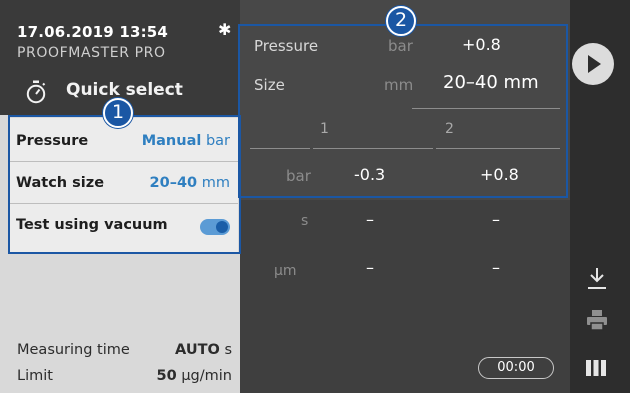 The image size is (630, 393). Describe the element at coordinates (203, 350) in the screenshot. I see `measuring-time-value: AUTO s` at that location.